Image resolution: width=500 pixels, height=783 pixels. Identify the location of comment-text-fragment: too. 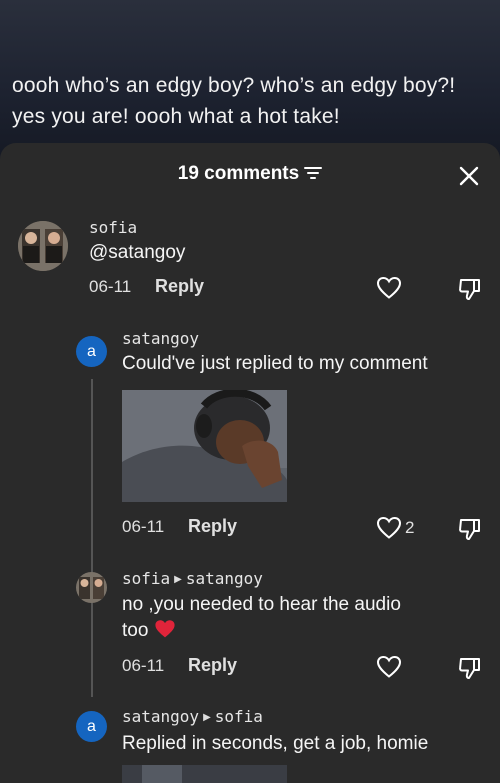
(135, 630).